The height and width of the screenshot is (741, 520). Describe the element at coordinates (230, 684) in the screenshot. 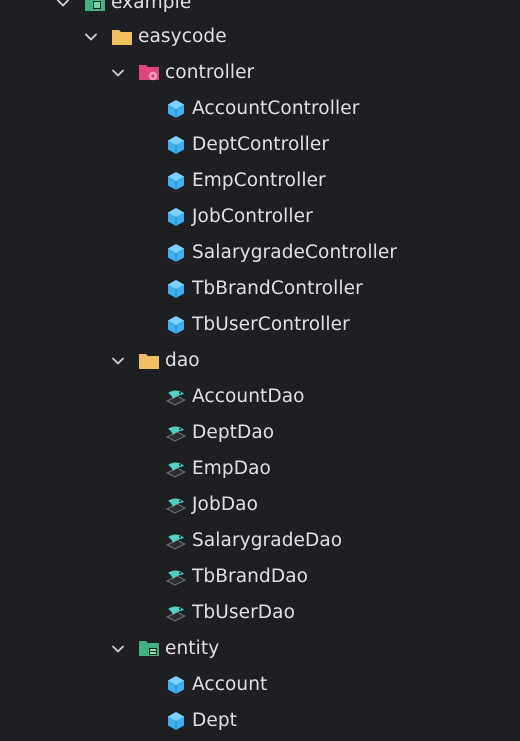

I see `tree-label: Account` at that location.